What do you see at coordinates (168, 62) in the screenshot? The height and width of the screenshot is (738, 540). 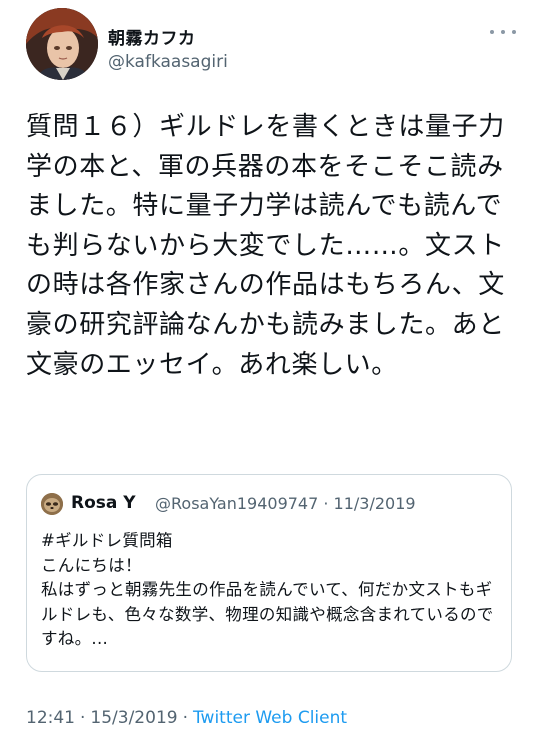 I see `author-handle: @kafkaasagiri` at bounding box center [168, 62].